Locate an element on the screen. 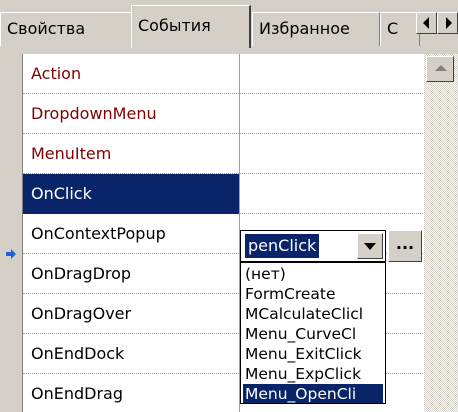 The height and width of the screenshot is (412, 458). dropdown-button is located at coordinates (370, 246).